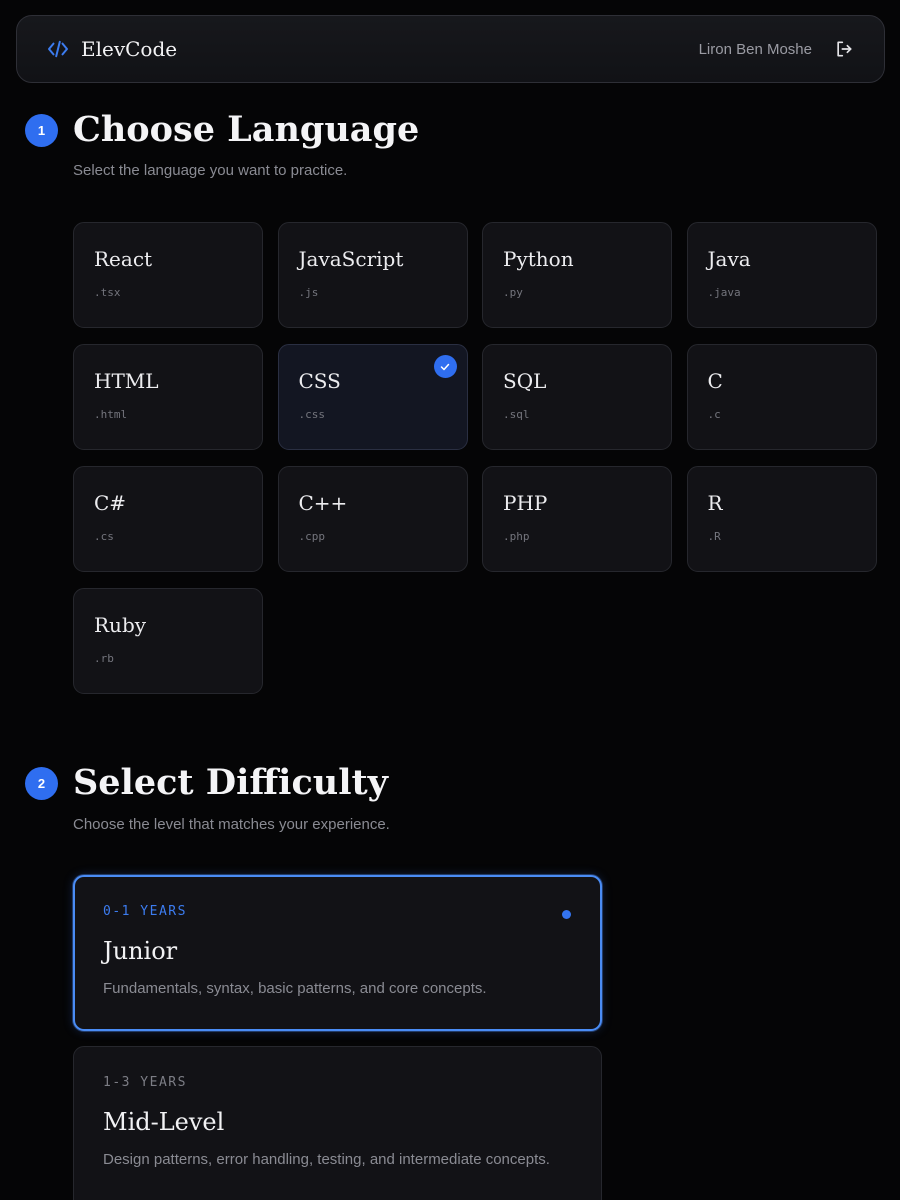 The width and height of the screenshot is (900, 1200). Describe the element at coordinates (351, 259) in the screenshot. I see `language-name: JavaScript` at that location.